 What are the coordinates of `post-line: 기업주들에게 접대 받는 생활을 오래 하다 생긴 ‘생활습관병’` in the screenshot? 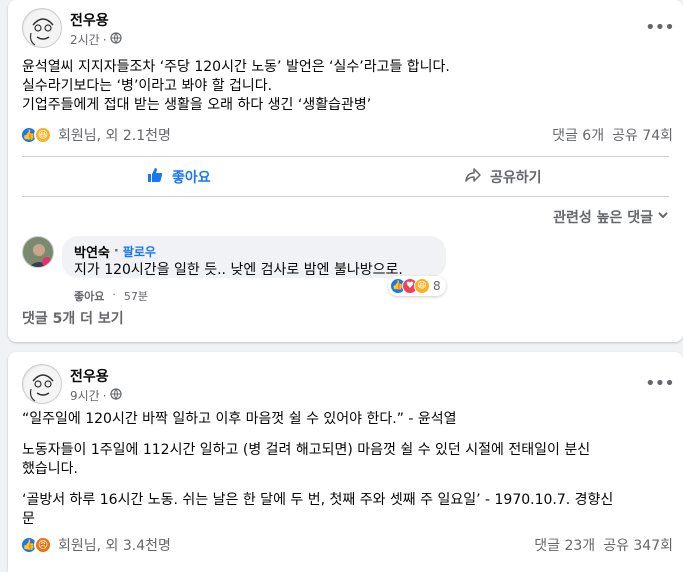 It's located at (197, 105).